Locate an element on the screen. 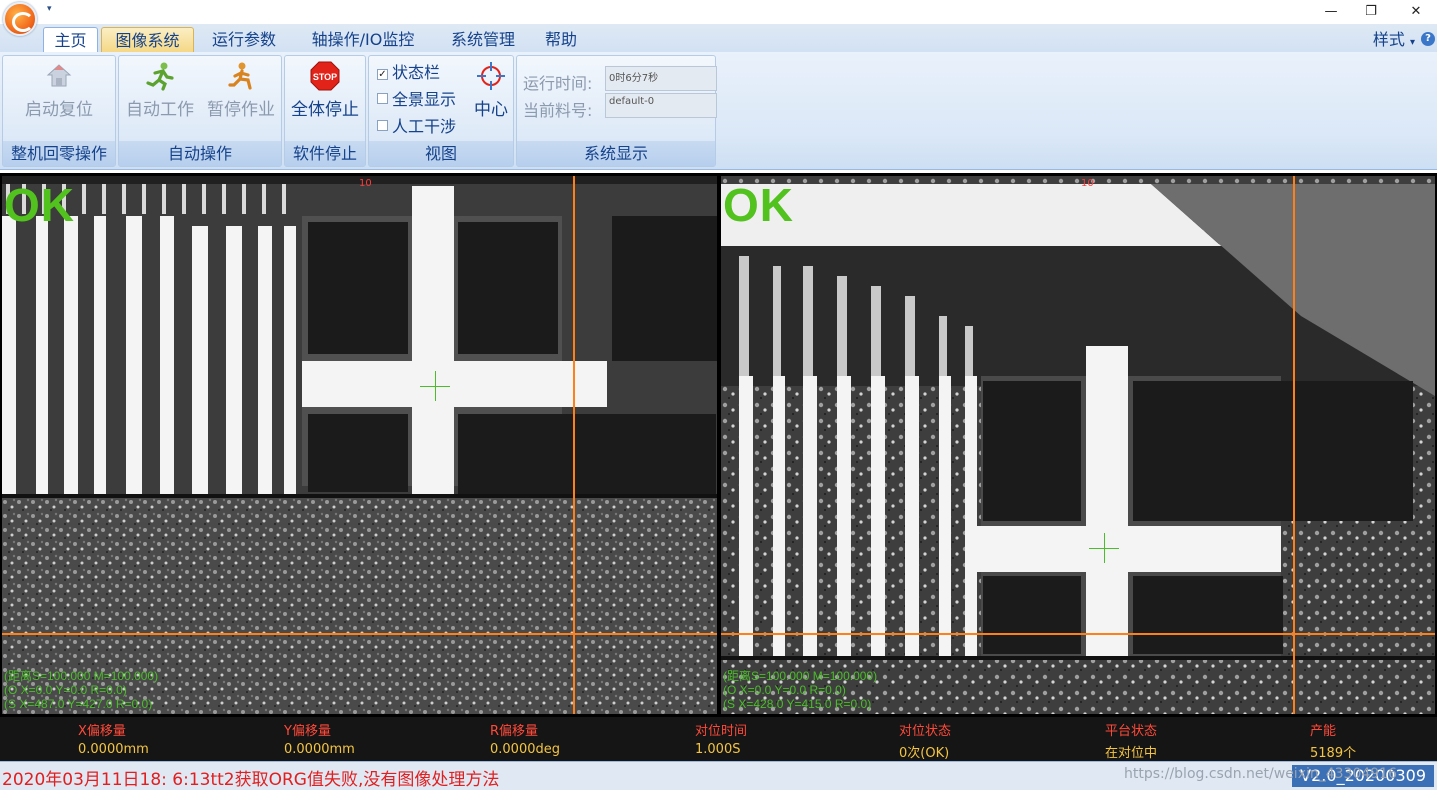 The image size is (1437, 790). home-reset-icon is located at coordinates (59, 75).